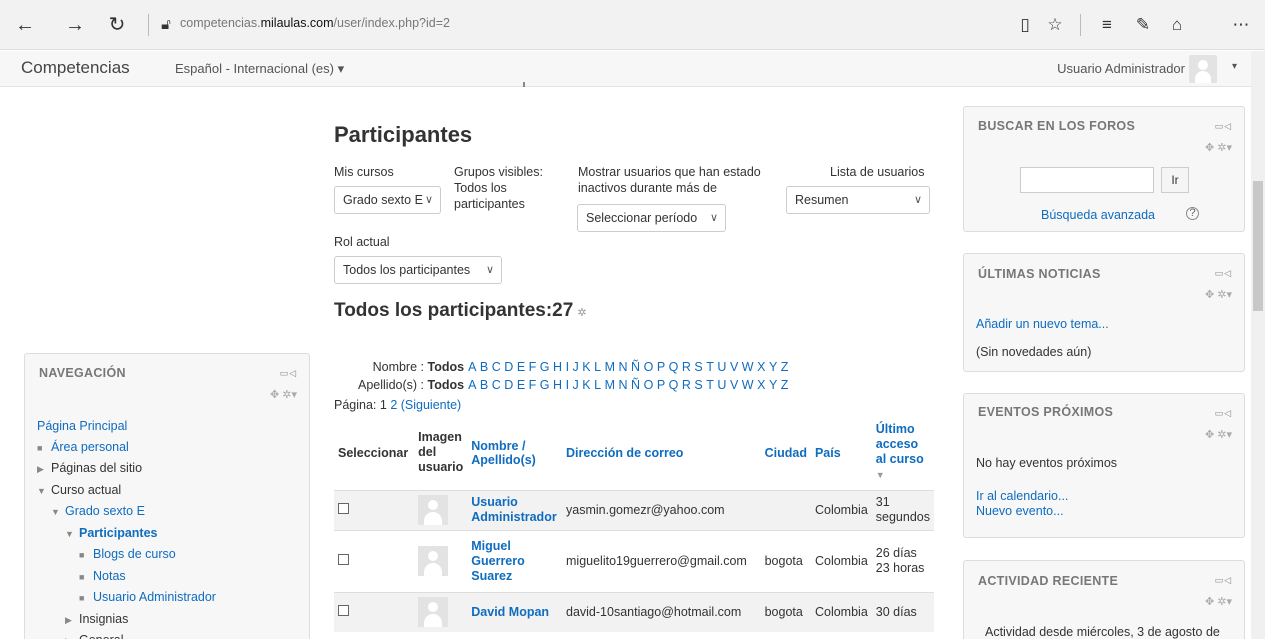 The height and width of the screenshot is (639, 1265). I want to click on user-name-link: Miguel Guerrero Suarez, so click(498, 561).